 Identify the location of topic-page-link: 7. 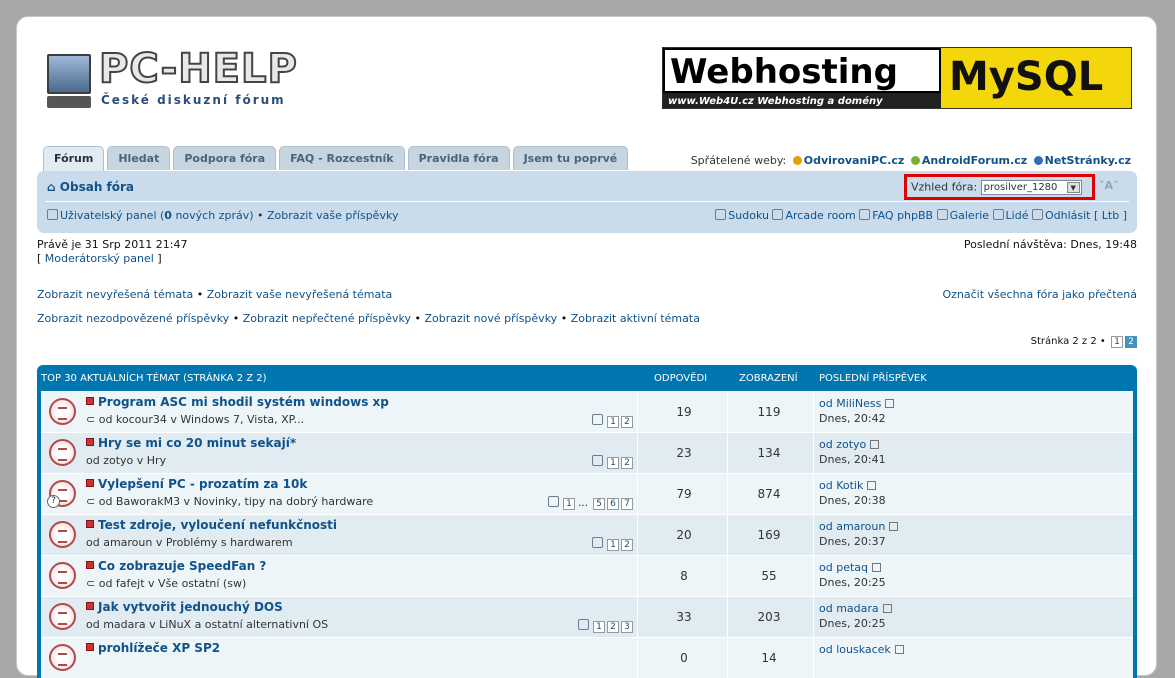
(627, 504).